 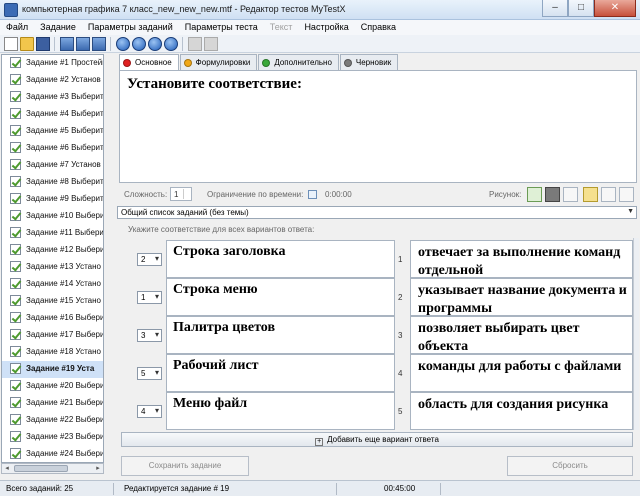 What do you see at coordinates (67, 44) in the screenshot?
I see `add-task-icon` at bounding box center [67, 44].